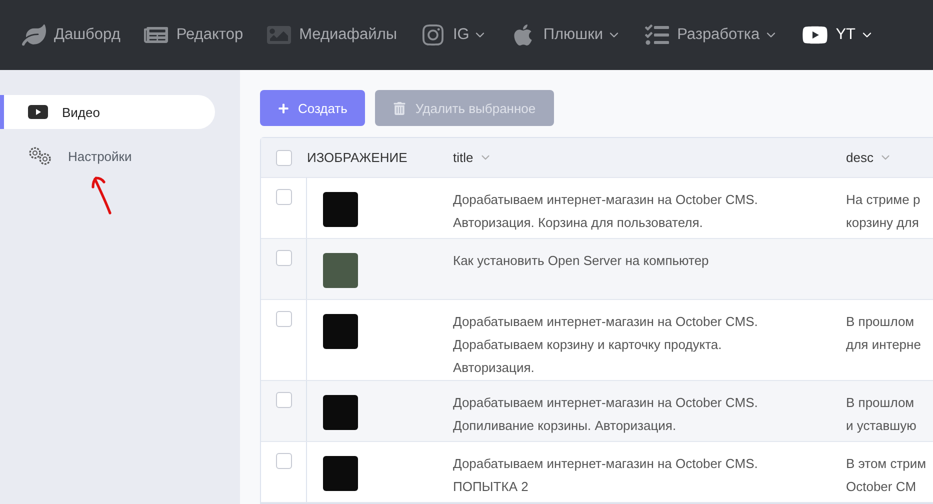 The image size is (933, 504). I want to click on nav-item: Дашборд, so click(71, 35).